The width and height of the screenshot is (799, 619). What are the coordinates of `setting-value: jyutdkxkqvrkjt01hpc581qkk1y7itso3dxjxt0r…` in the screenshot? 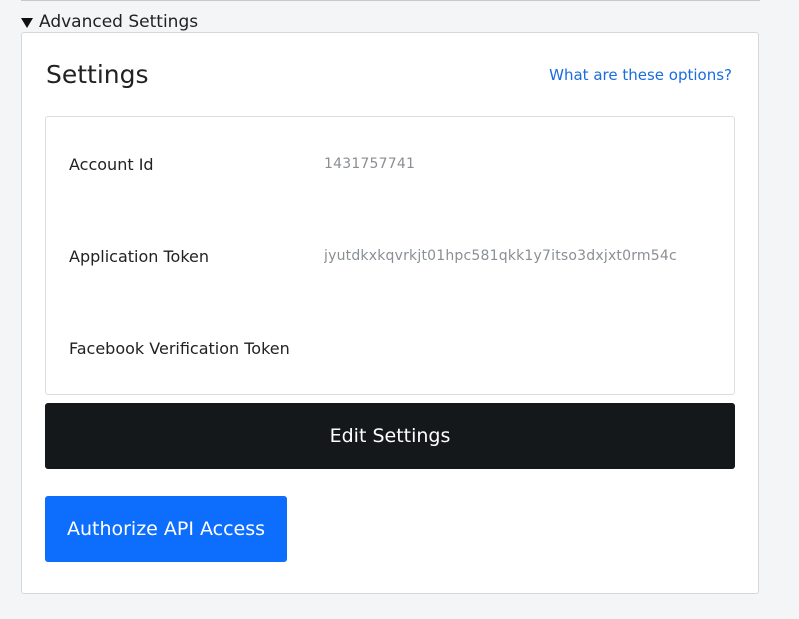 It's located at (500, 256).